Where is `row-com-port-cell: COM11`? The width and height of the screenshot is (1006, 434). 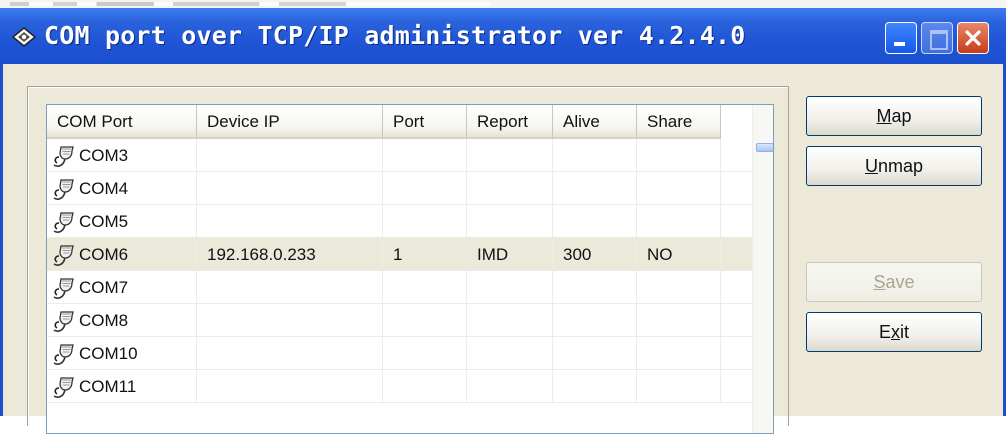
row-com-port-cell: COM11 is located at coordinates (122, 386).